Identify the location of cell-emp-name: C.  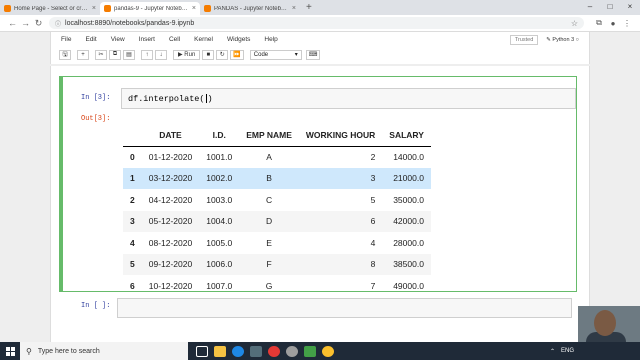
(269, 199).